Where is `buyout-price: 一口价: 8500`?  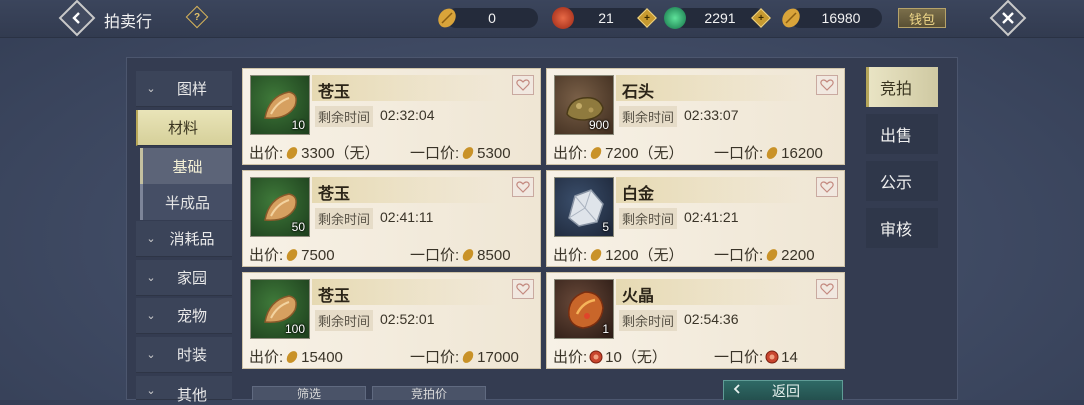
buyout-price: 一口价: 8500 is located at coordinates (460, 255).